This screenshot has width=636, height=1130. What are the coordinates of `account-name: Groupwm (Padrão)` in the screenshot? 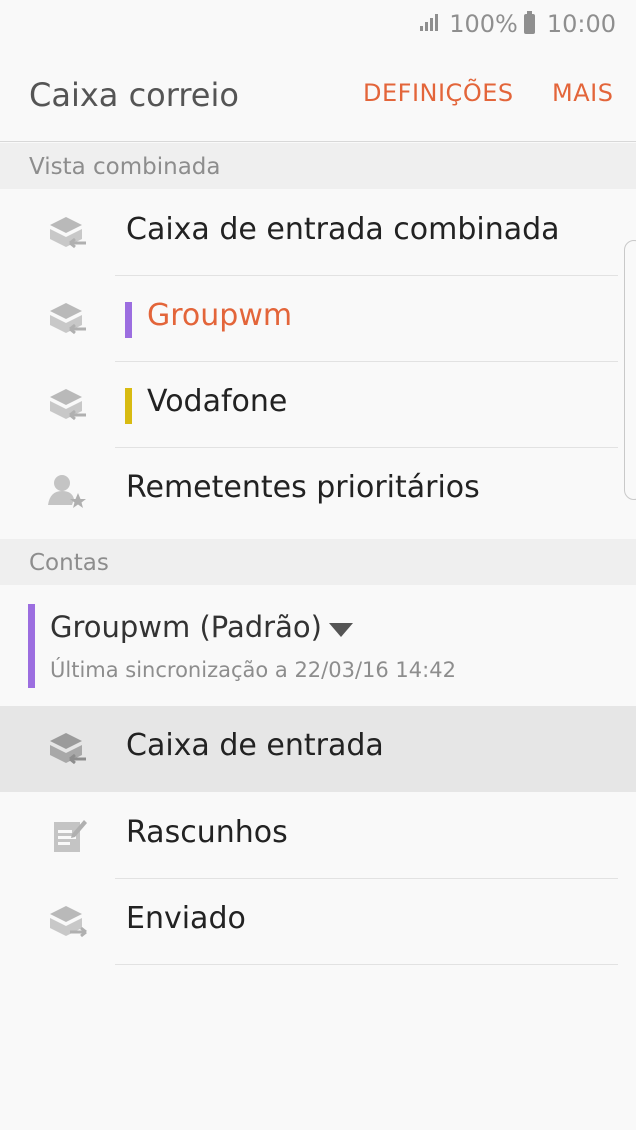 It's located at (186, 627).